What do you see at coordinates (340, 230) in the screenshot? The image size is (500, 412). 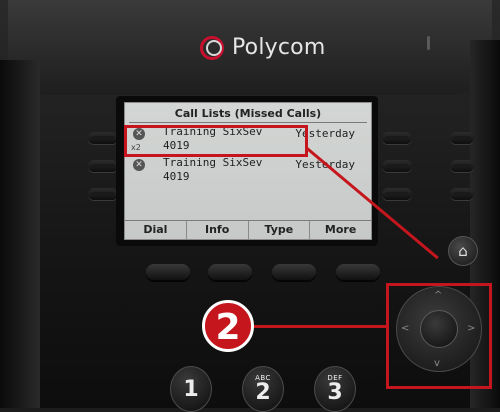 I see `softkey-more: More` at bounding box center [340, 230].